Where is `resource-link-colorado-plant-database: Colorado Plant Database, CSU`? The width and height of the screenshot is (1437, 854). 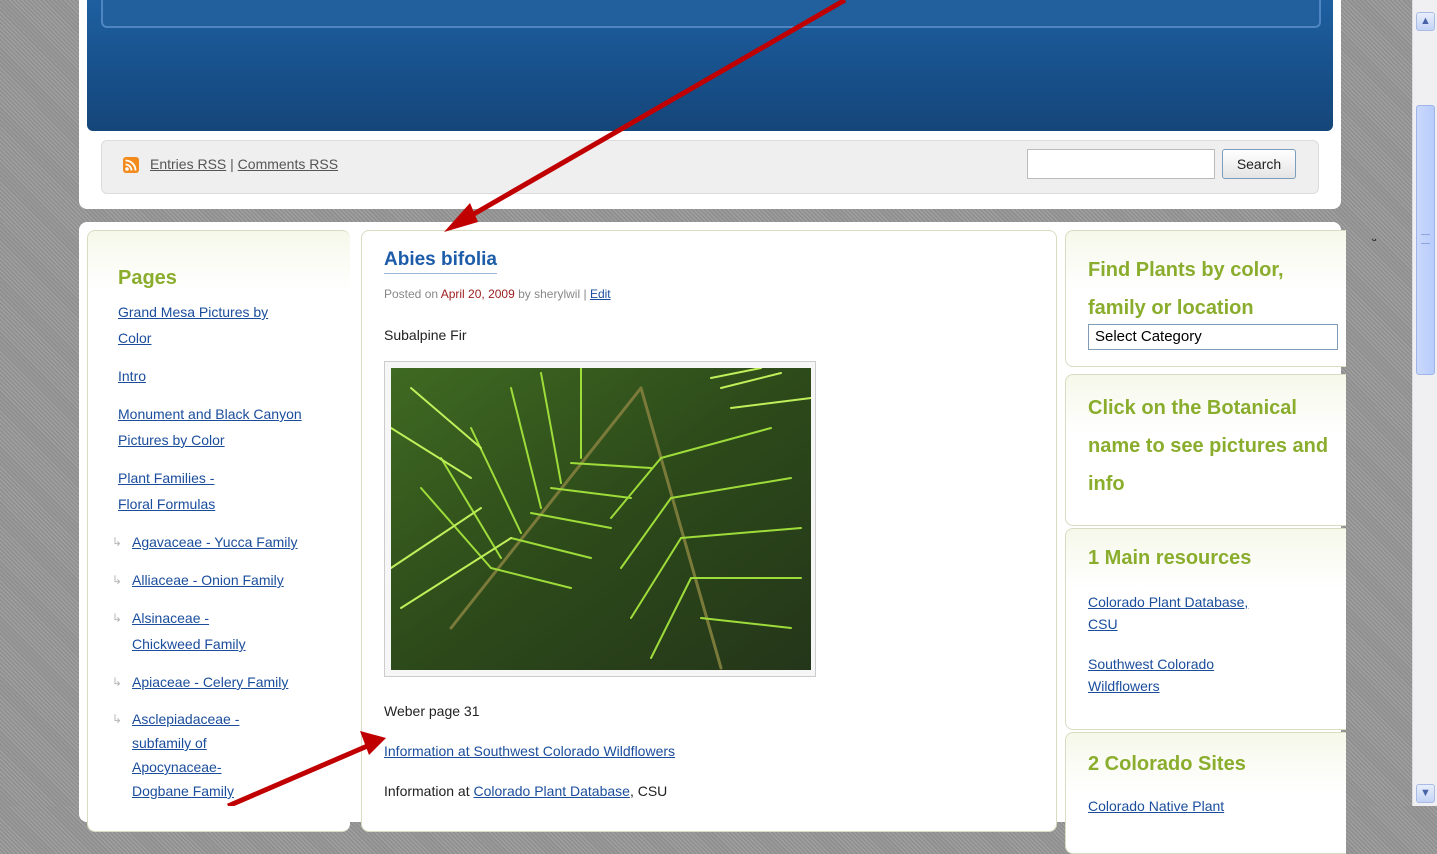 resource-link-colorado-plant-database: Colorado Plant Database, CSU is located at coordinates (1173, 613).